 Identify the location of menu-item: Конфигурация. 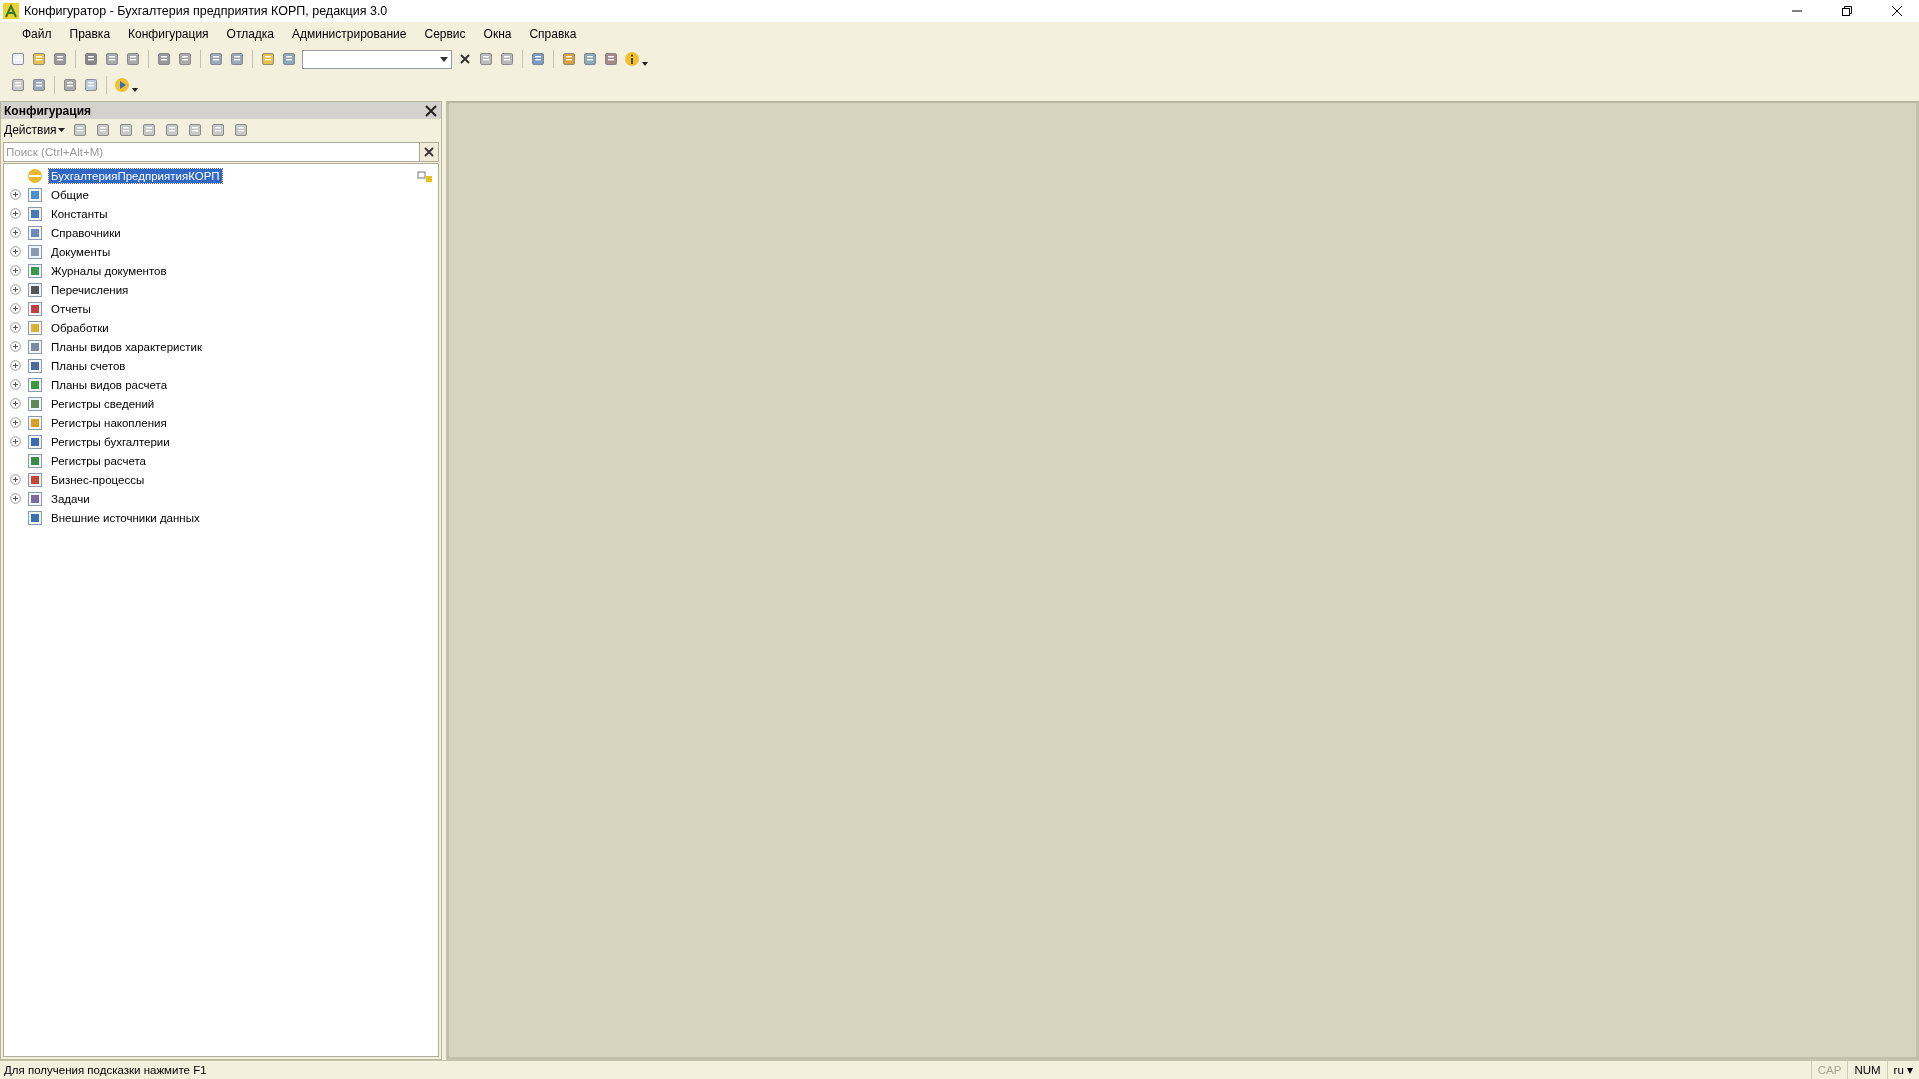
(168, 34).